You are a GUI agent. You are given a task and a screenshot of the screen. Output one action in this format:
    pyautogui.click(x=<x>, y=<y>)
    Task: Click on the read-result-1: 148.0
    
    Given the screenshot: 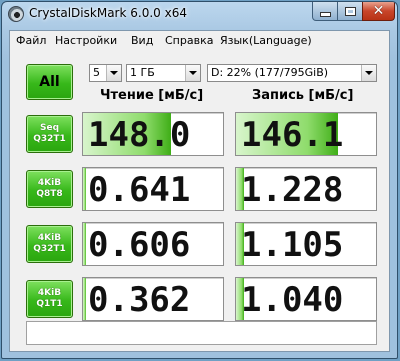 What is the action you would take?
    pyautogui.click(x=153, y=134)
    